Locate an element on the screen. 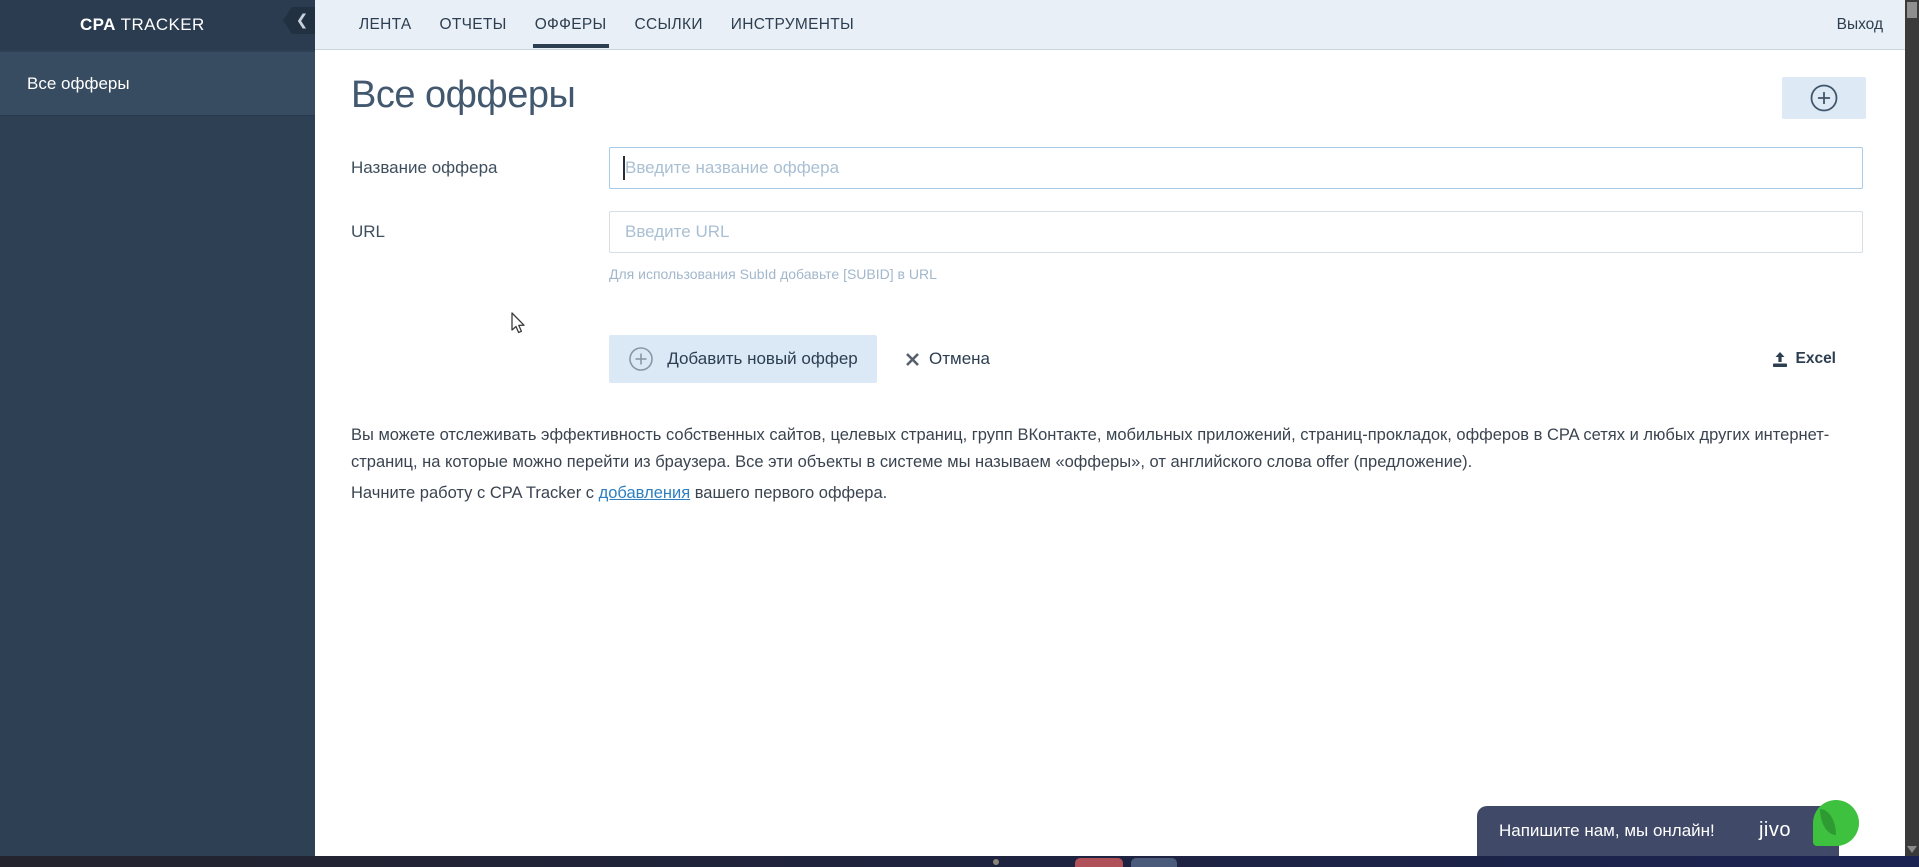 Image resolution: width=1919 pixels, height=867 pixels. vertical-scrollbar is located at coordinates (1912, 433).